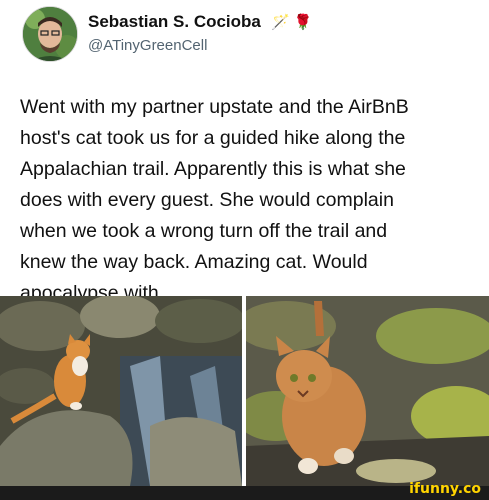 This screenshot has height=500, width=489. What do you see at coordinates (174, 21) in the screenshot?
I see `author-name-text: Sebastian S. Cocioba` at bounding box center [174, 21].